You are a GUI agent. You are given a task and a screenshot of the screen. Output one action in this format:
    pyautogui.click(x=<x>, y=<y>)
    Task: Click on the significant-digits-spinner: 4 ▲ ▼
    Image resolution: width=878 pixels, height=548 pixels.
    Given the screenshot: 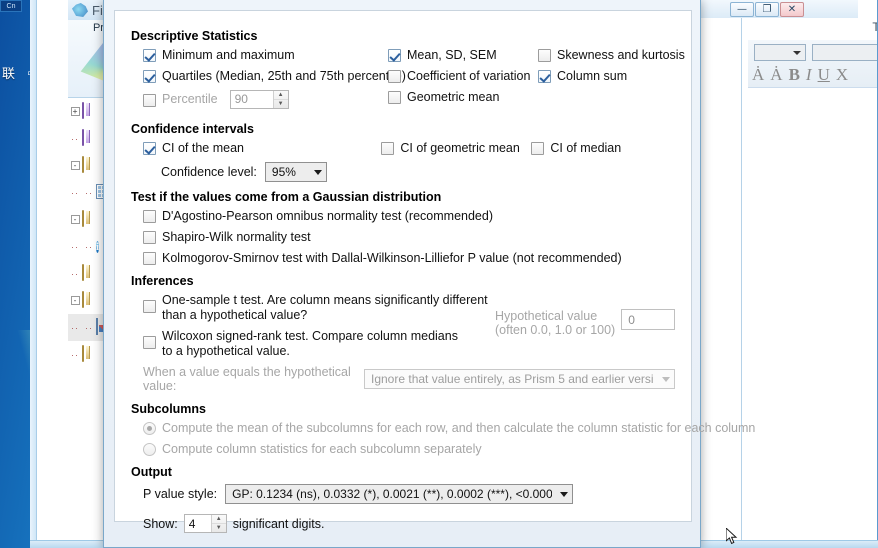 What is the action you would take?
    pyautogui.click(x=205, y=523)
    